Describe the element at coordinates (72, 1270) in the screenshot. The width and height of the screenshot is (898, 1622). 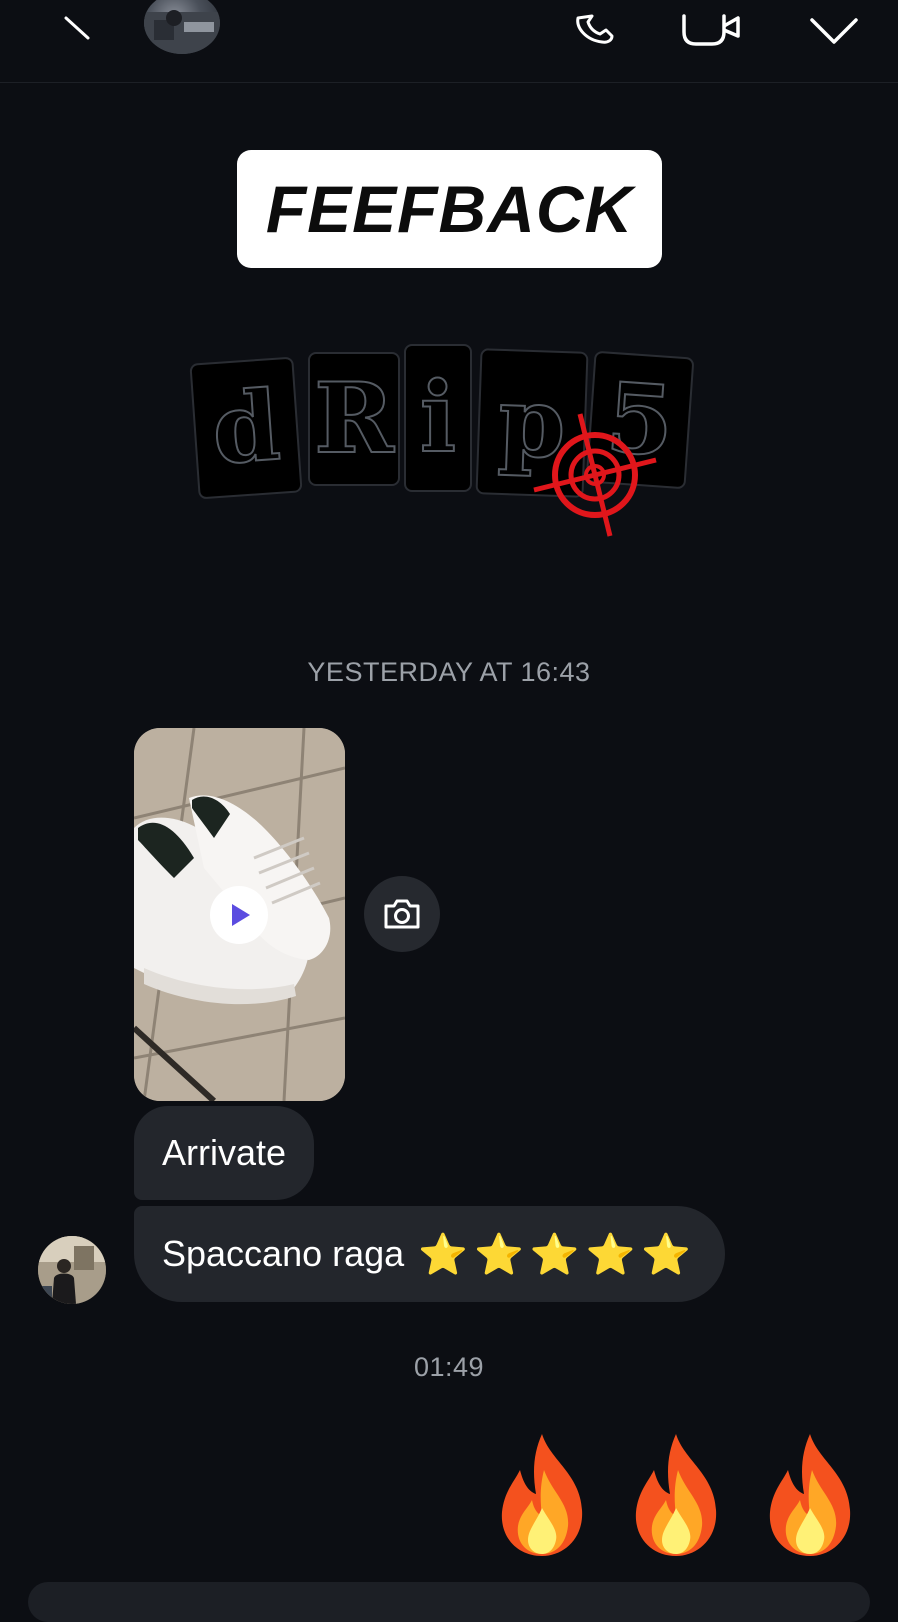
I see `sender-avatar` at that location.